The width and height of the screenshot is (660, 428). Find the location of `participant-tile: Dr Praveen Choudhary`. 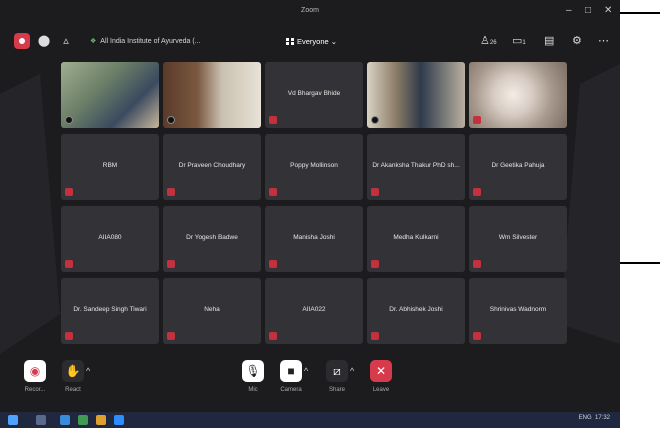

participant-tile: Dr Praveen Choudhary is located at coordinates (212, 167).